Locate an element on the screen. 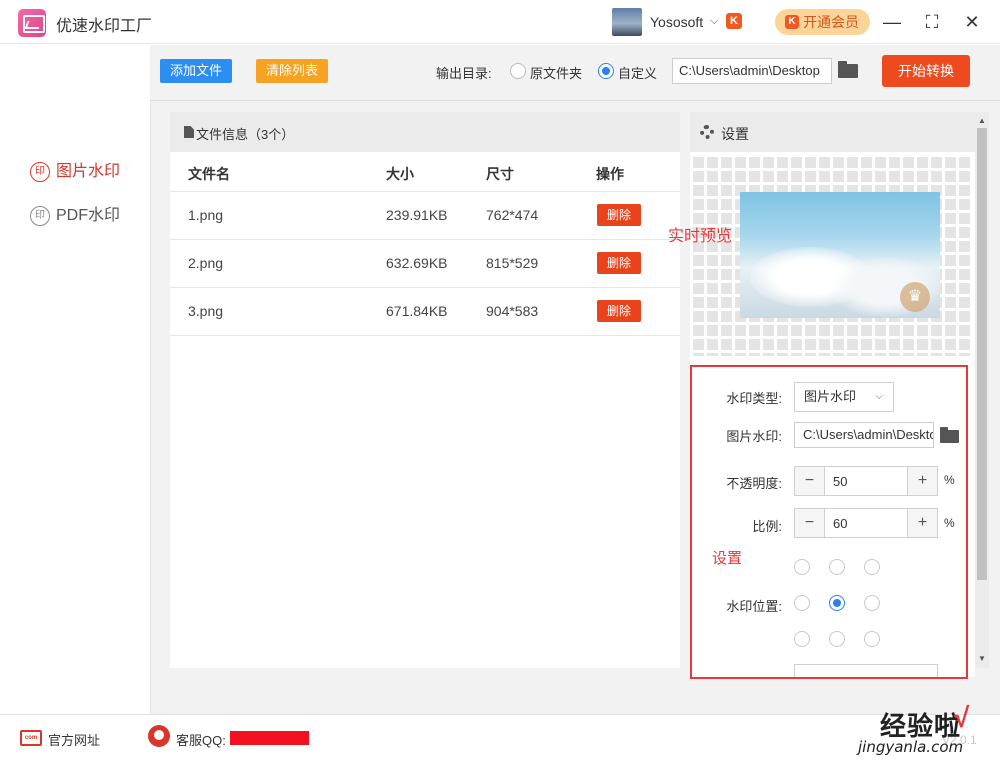  file-name: 1.png is located at coordinates (206, 215).